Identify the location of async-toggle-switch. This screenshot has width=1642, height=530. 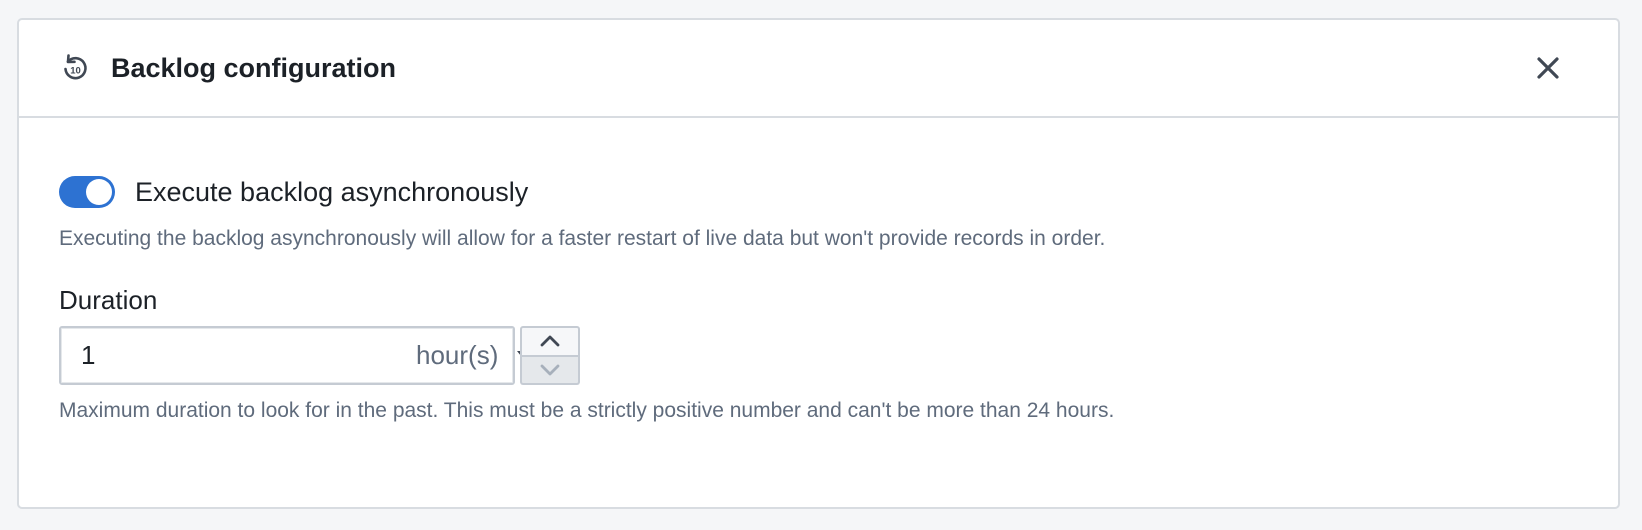
(87, 192).